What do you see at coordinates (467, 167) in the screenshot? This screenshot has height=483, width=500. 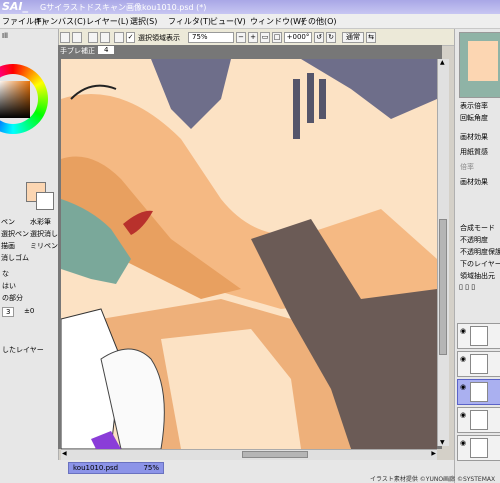 I see `texture-dim-label: 倍率` at bounding box center [467, 167].